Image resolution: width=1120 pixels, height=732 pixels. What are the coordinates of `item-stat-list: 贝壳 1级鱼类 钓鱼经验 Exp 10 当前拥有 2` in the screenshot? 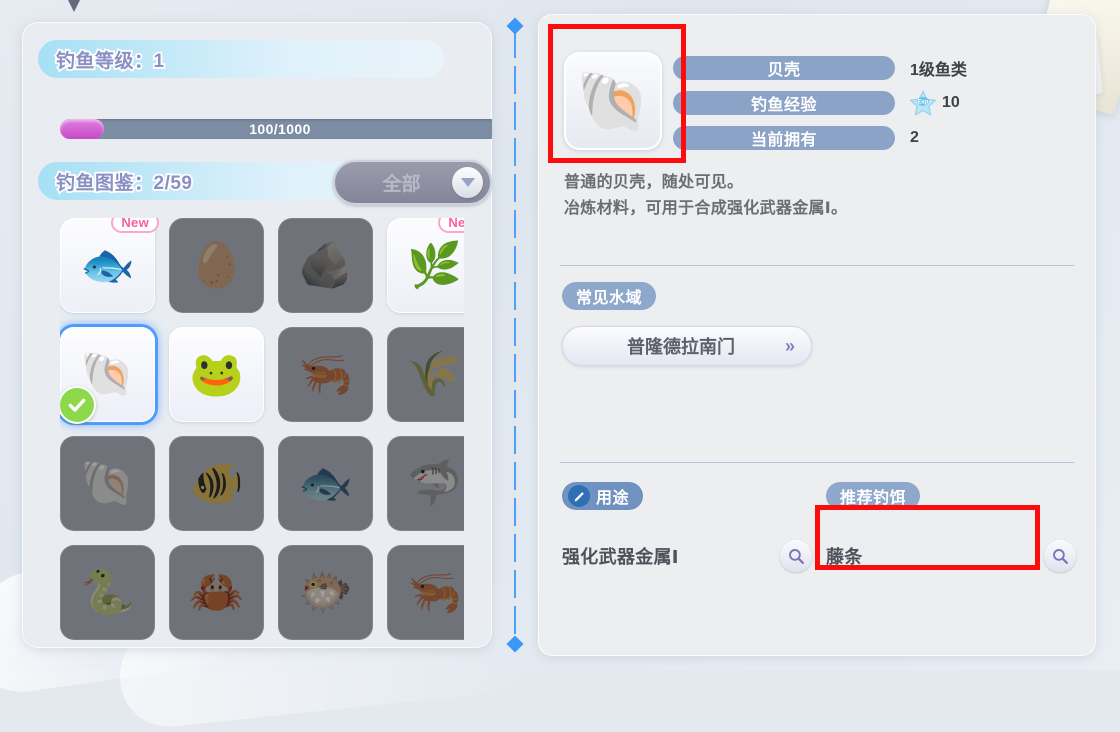 It's located at (873, 108).